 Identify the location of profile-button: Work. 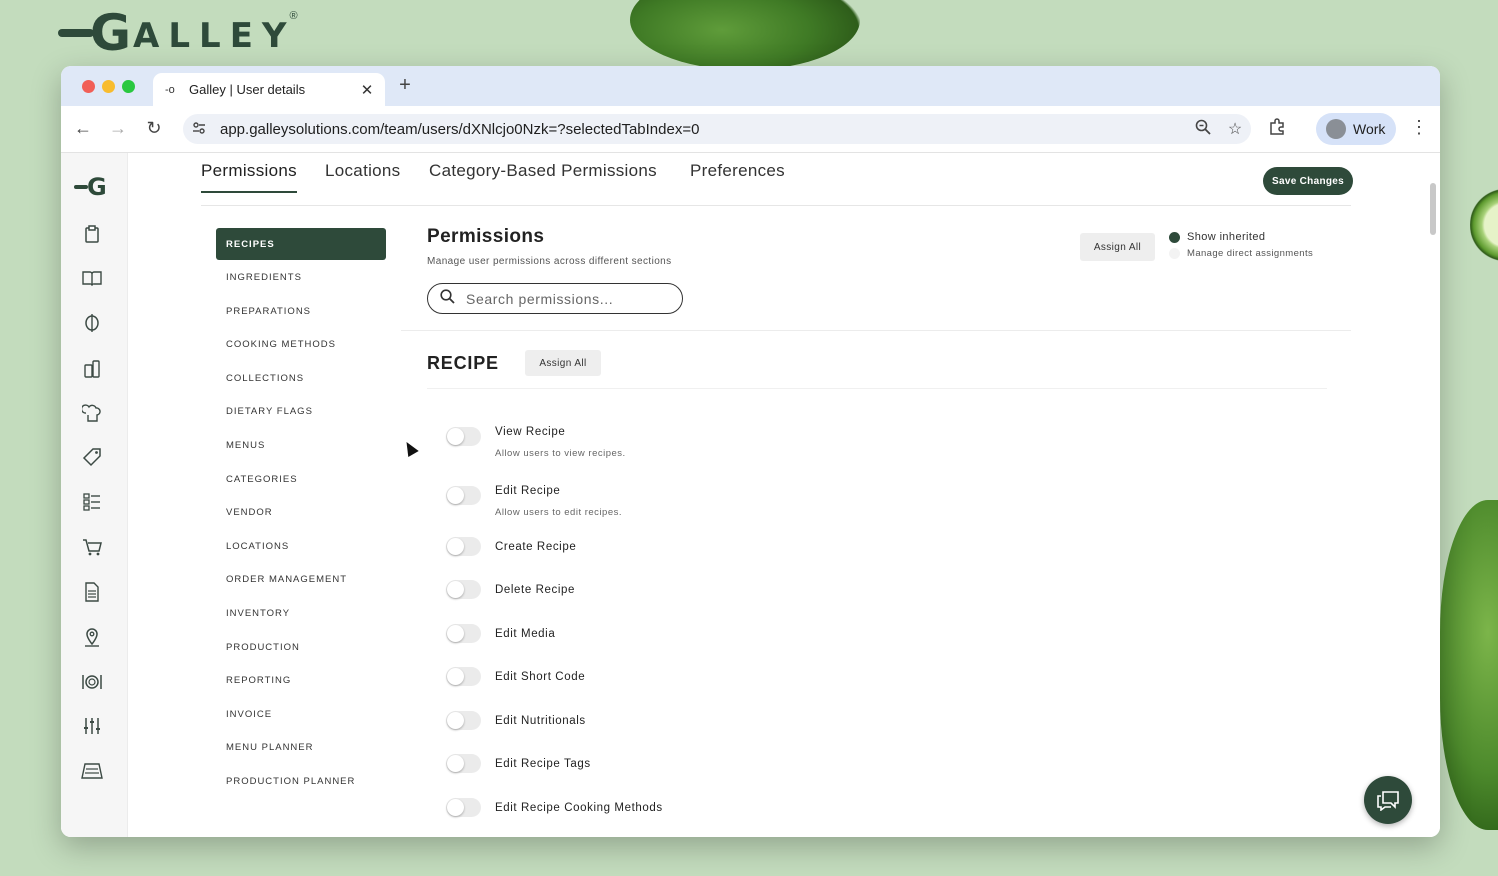
(1356, 129).